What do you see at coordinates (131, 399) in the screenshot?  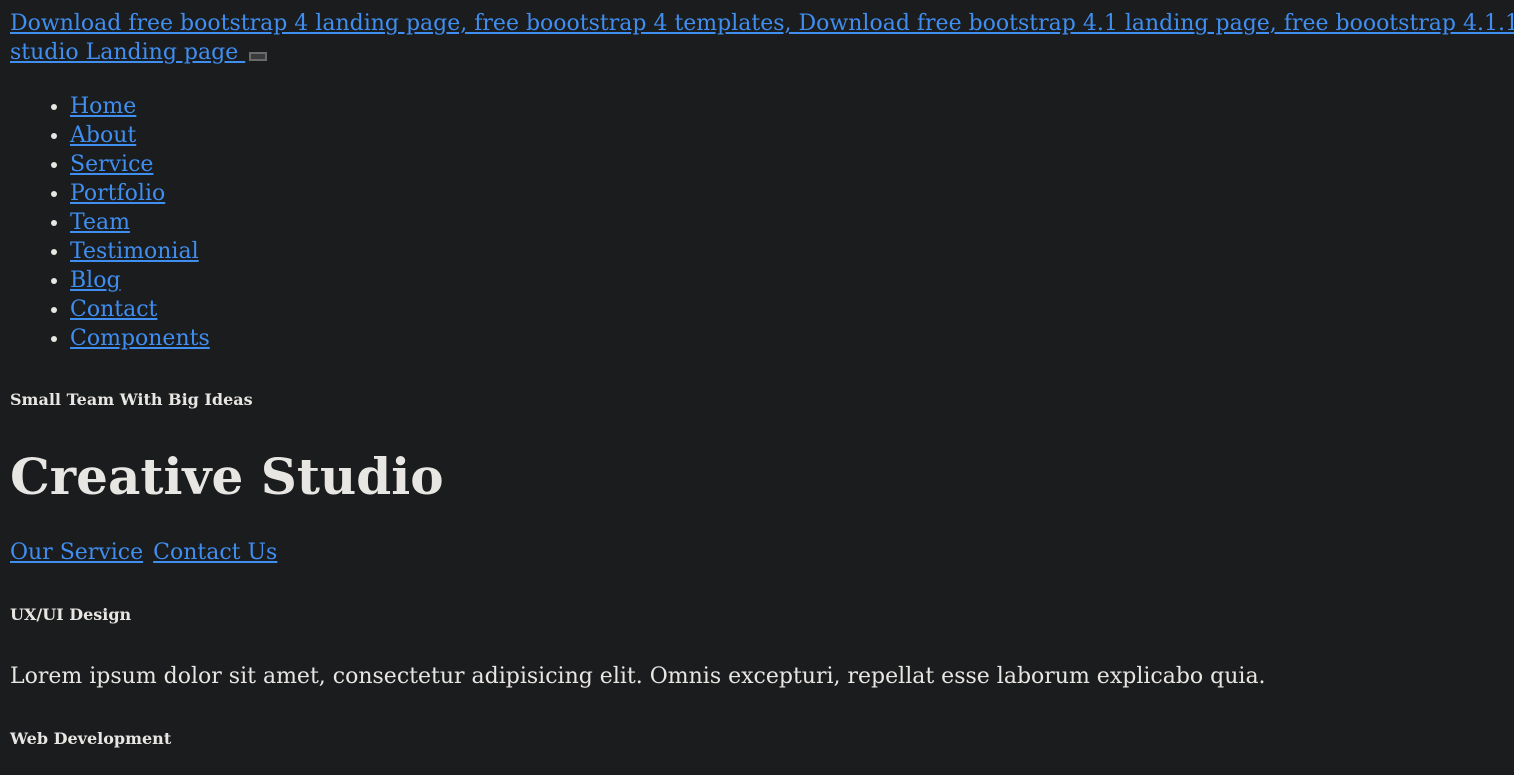 I see `hero-eyebrow: Small Team With Big Ideas` at bounding box center [131, 399].